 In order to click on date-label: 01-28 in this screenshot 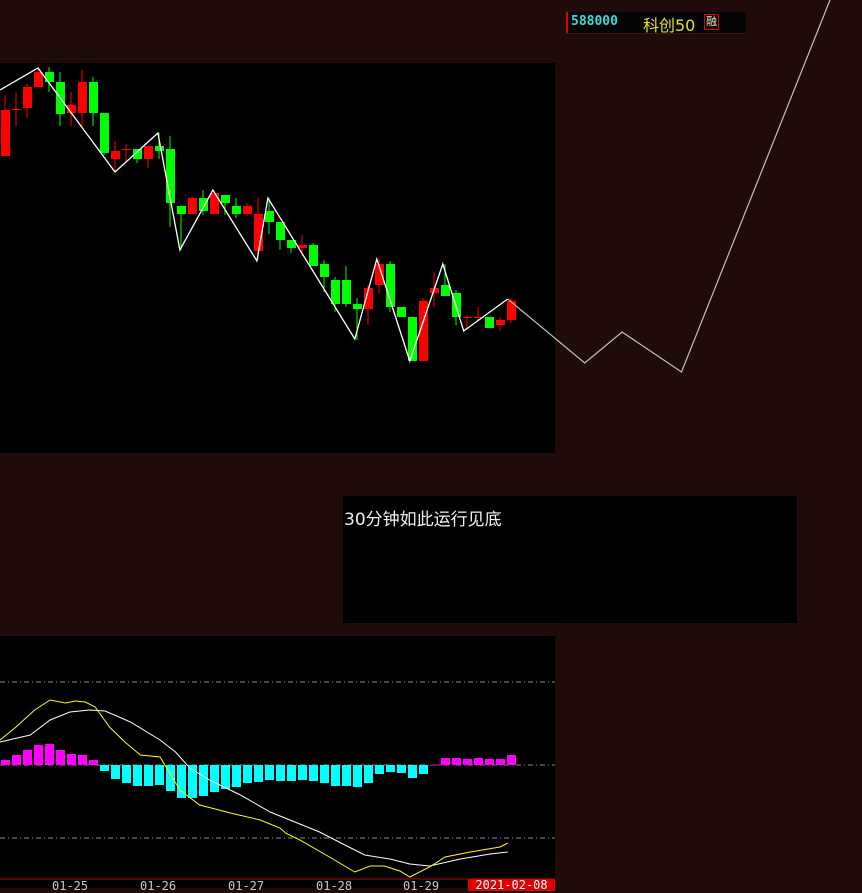, I will do `click(334, 886)`.